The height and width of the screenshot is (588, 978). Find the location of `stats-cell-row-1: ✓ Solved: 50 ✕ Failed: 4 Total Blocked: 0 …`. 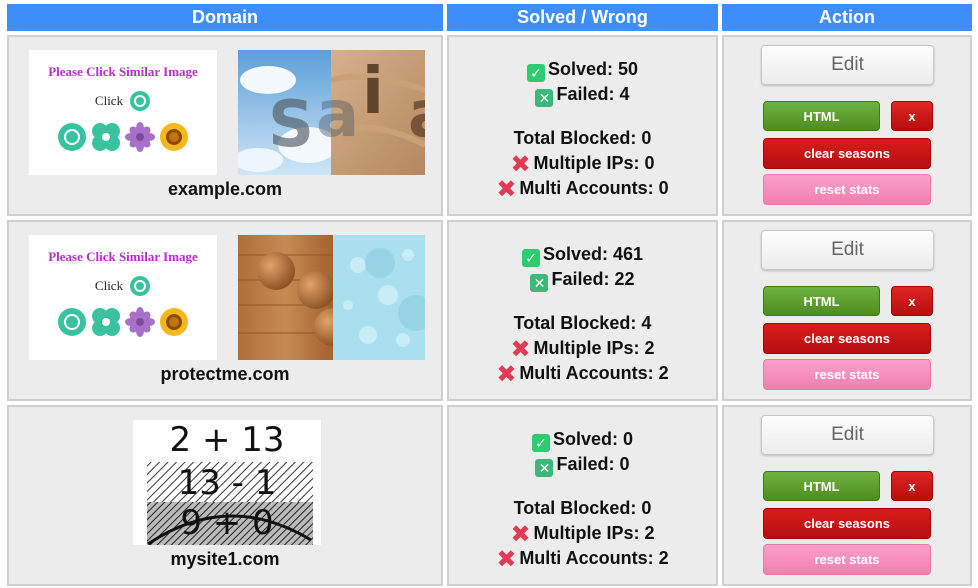

stats-cell-row-1: ✓ Solved: 50 ✕ Failed: 4 Total Blocked: 0 … is located at coordinates (582, 125).